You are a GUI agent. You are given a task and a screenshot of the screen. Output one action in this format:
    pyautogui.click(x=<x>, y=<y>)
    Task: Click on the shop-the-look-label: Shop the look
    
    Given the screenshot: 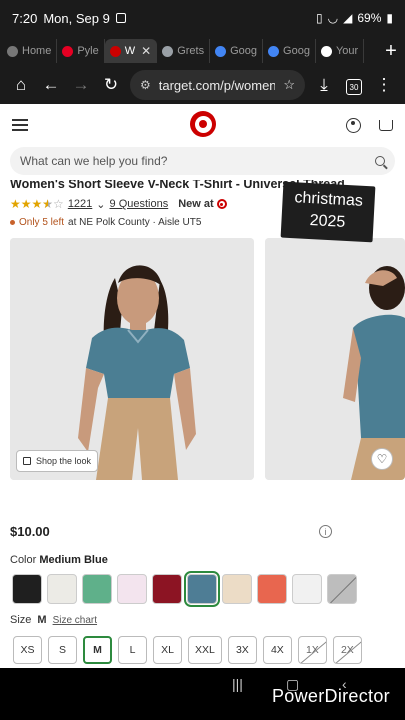 What is the action you would take?
    pyautogui.click(x=64, y=461)
    